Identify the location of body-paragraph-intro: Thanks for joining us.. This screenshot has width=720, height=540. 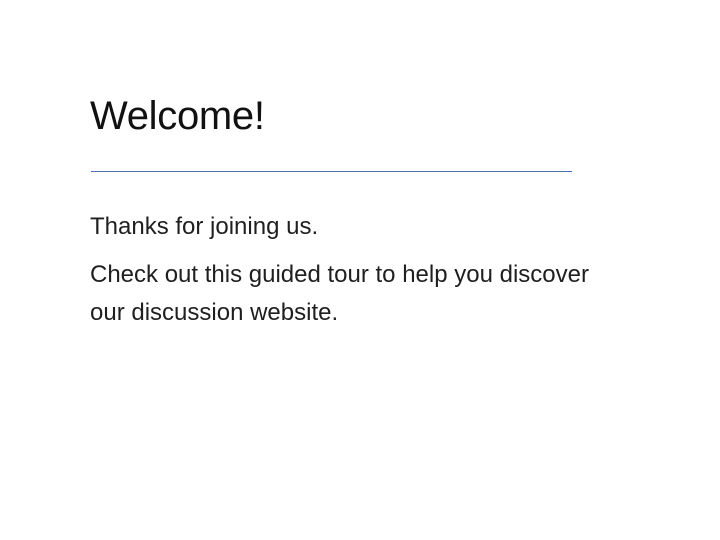
(204, 226).